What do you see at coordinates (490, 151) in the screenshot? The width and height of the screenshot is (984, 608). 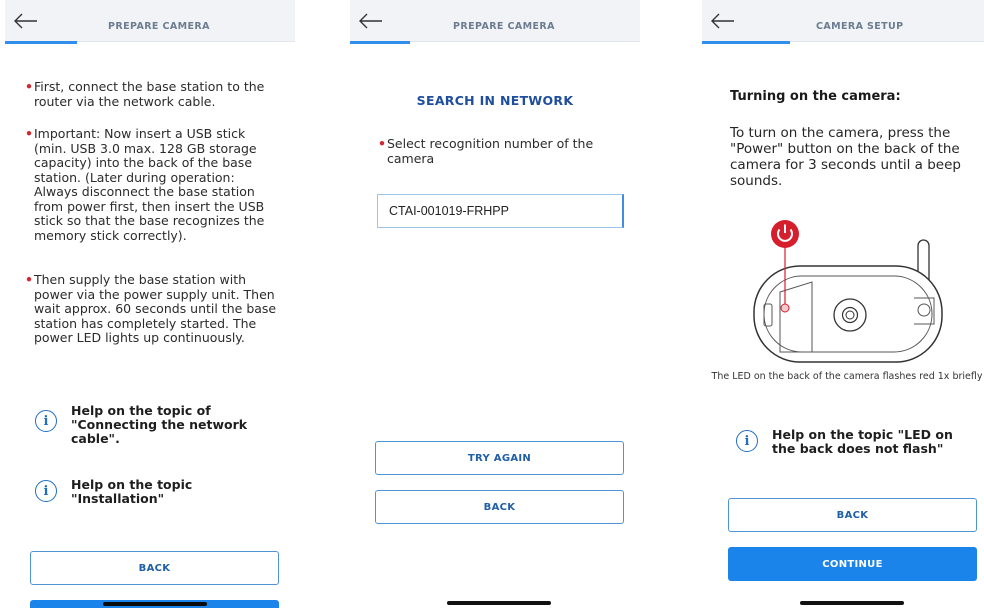 I see `bullet-text: Select recognition number of the camera` at bounding box center [490, 151].